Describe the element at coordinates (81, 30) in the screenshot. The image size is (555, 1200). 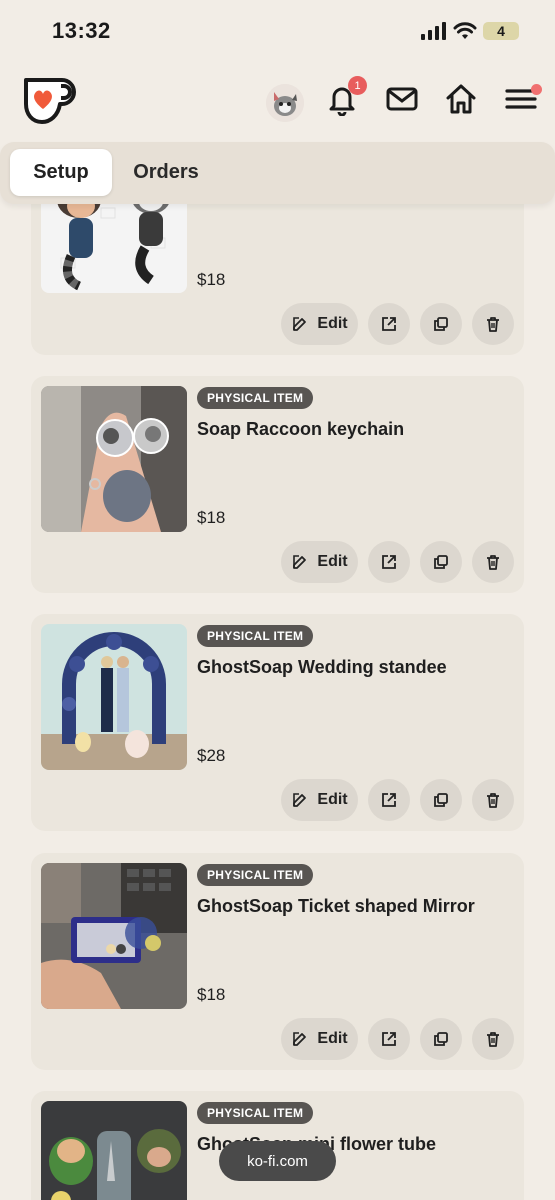
I see `clock: 13:32` at that location.